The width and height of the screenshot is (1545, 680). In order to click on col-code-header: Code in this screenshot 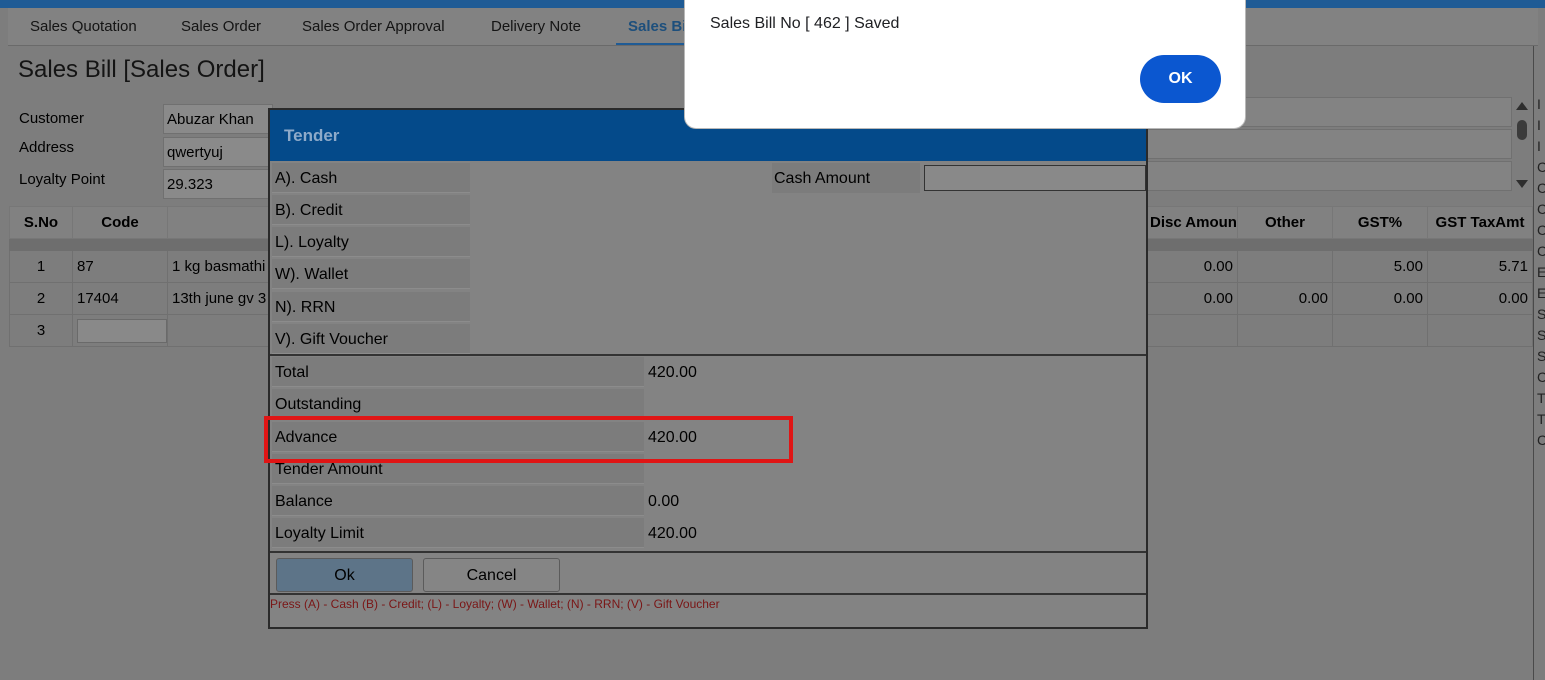, I will do `click(120, 222)`.